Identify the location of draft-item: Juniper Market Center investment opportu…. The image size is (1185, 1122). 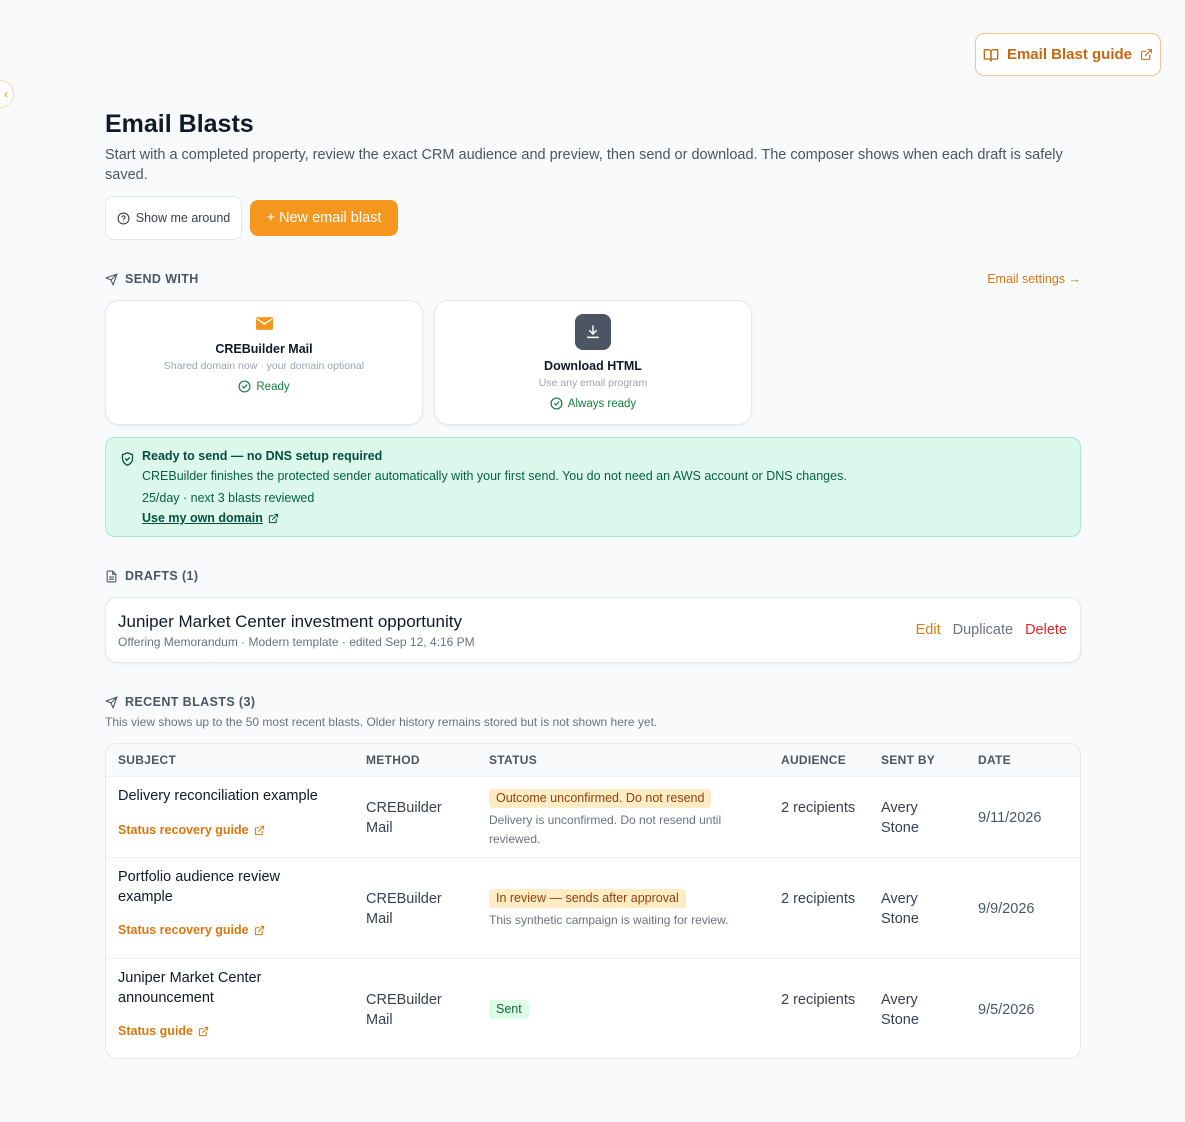
(593, 630).